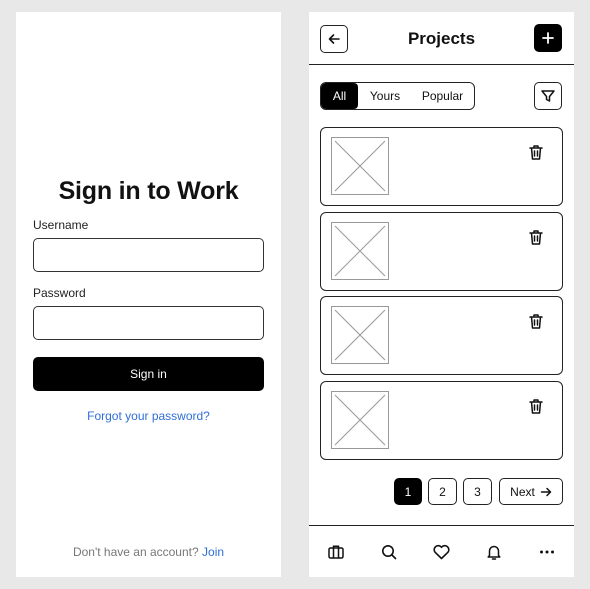  I want to click on nav-more, so click(547, 552).